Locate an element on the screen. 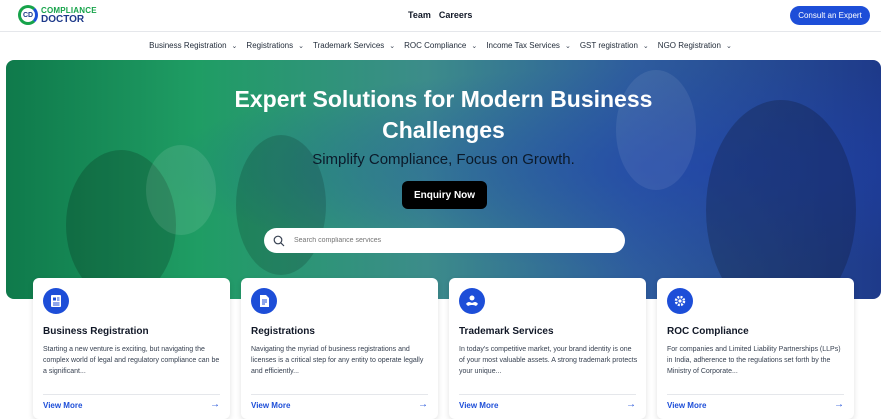 The height and width of the screenshot is (419, 881). nav-item-label: Business Registration is located at coordinates (188, 45).